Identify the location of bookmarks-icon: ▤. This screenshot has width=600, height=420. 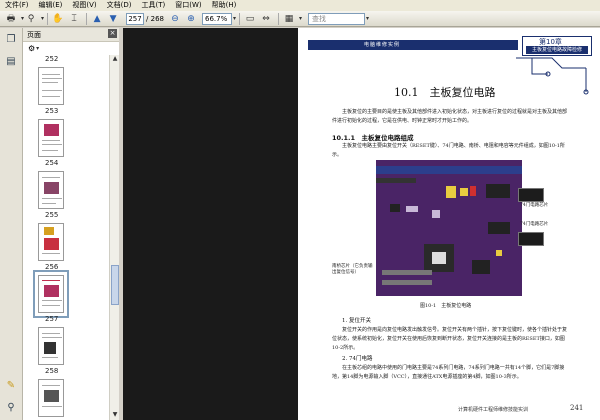
(11, 62).